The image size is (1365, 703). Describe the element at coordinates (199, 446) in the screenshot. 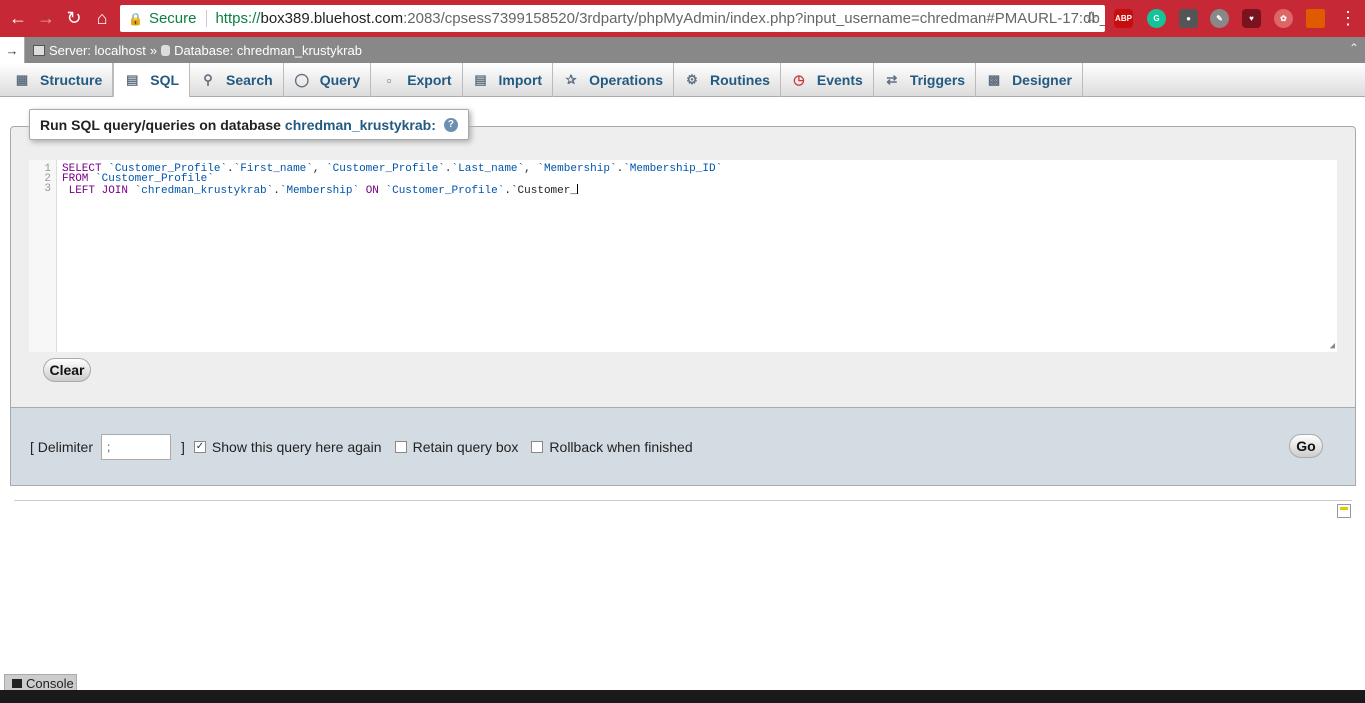

I see `show-query-checkbox: ✓` at that location.